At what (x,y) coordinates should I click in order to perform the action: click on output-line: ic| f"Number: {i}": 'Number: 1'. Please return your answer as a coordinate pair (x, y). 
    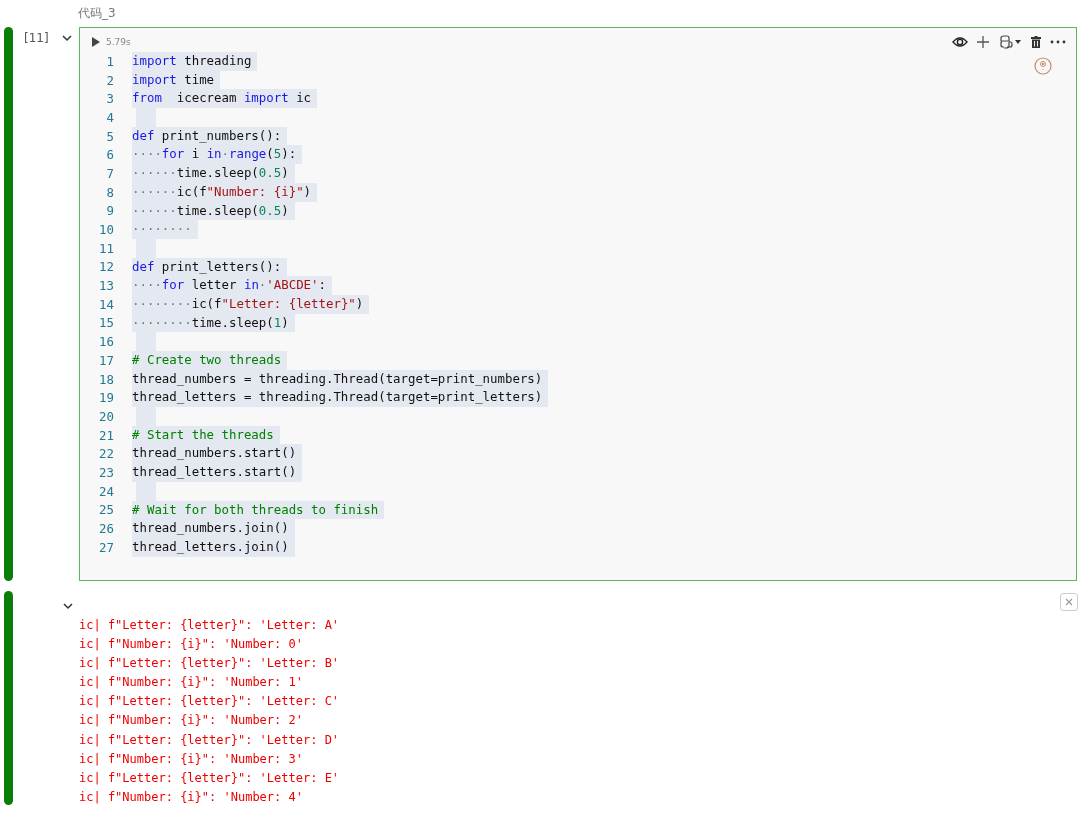
    Looking at the image, I should click on (191, 683).